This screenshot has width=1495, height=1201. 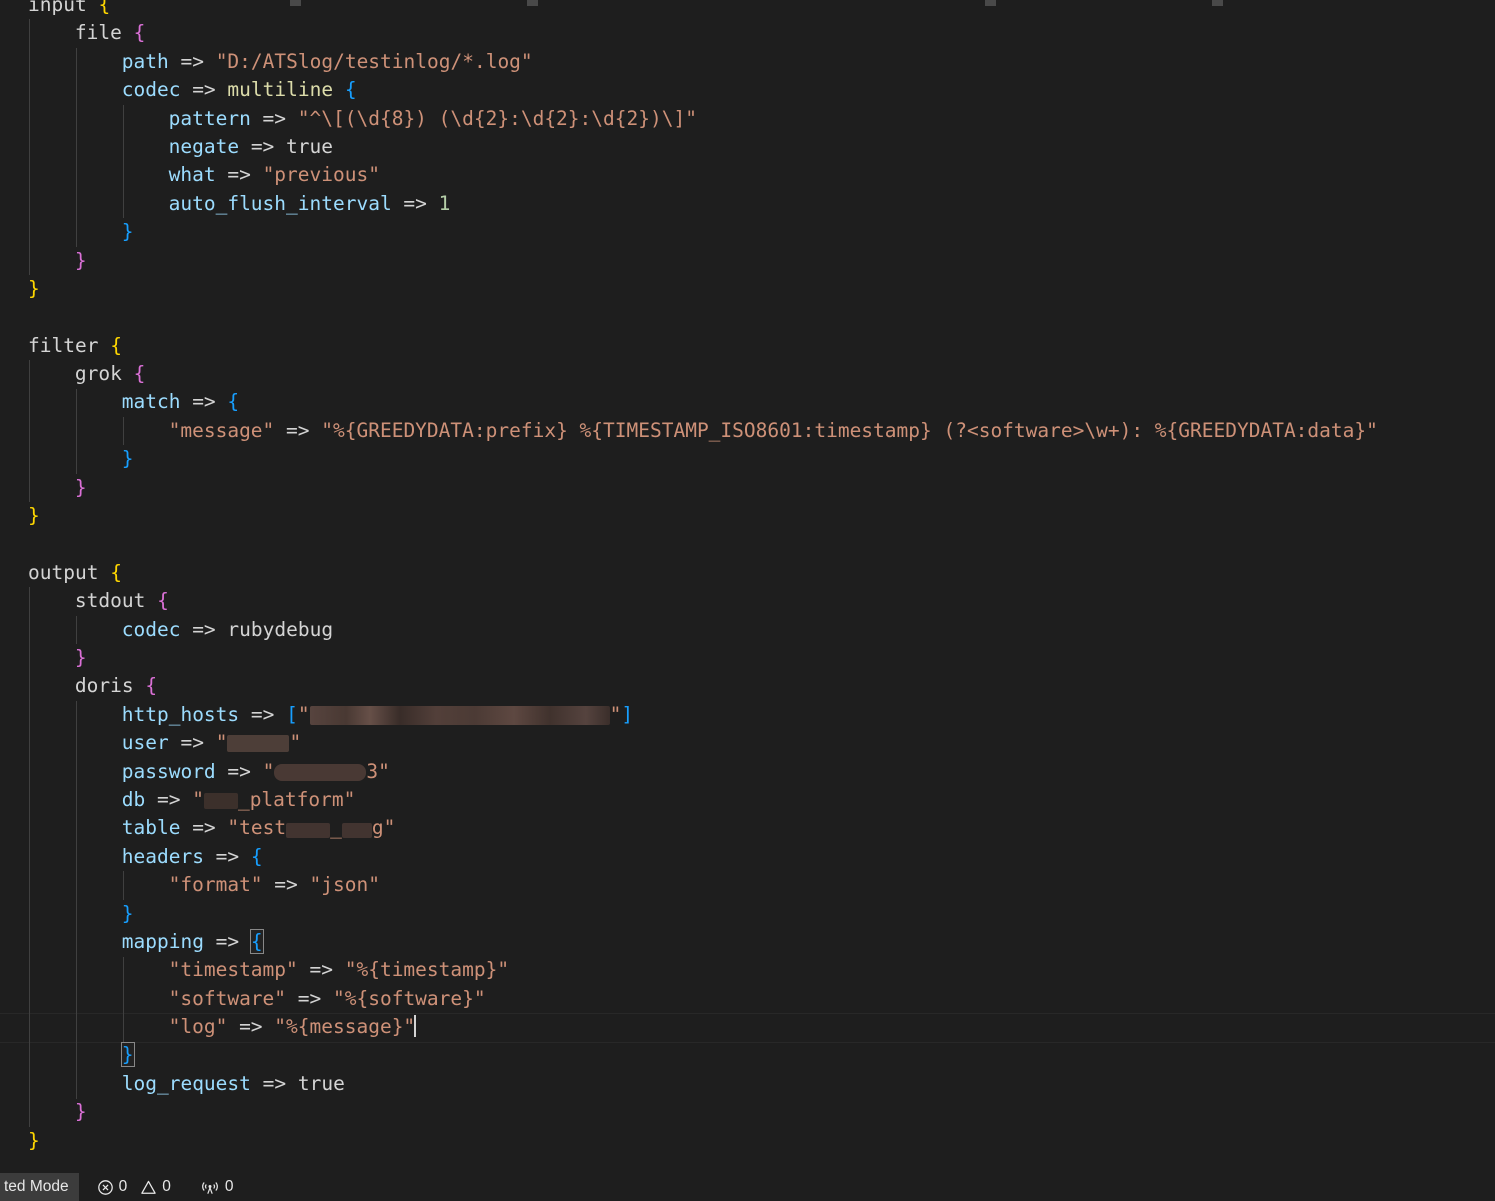 What do you see at coordinates (747, 4) in the screenshot?
I see `clipped-previous-line` at bounding box center [747, 4].